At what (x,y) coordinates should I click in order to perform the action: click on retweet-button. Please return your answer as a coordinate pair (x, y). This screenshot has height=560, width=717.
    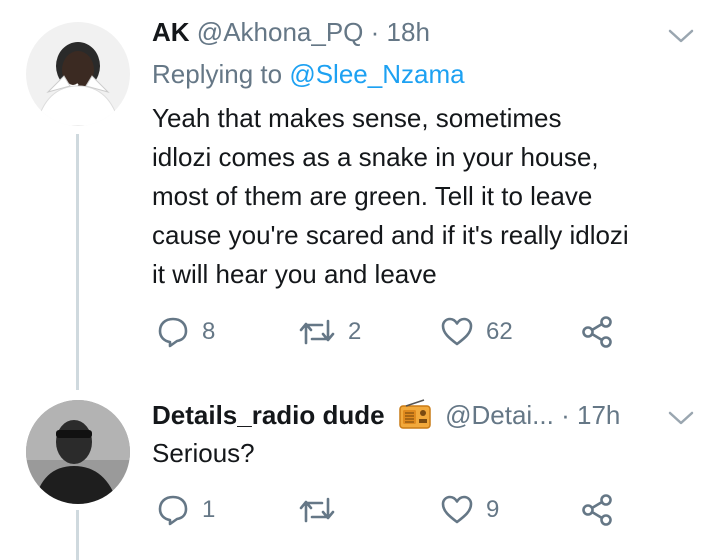
    Looking at the image, I should click on (323, 510).